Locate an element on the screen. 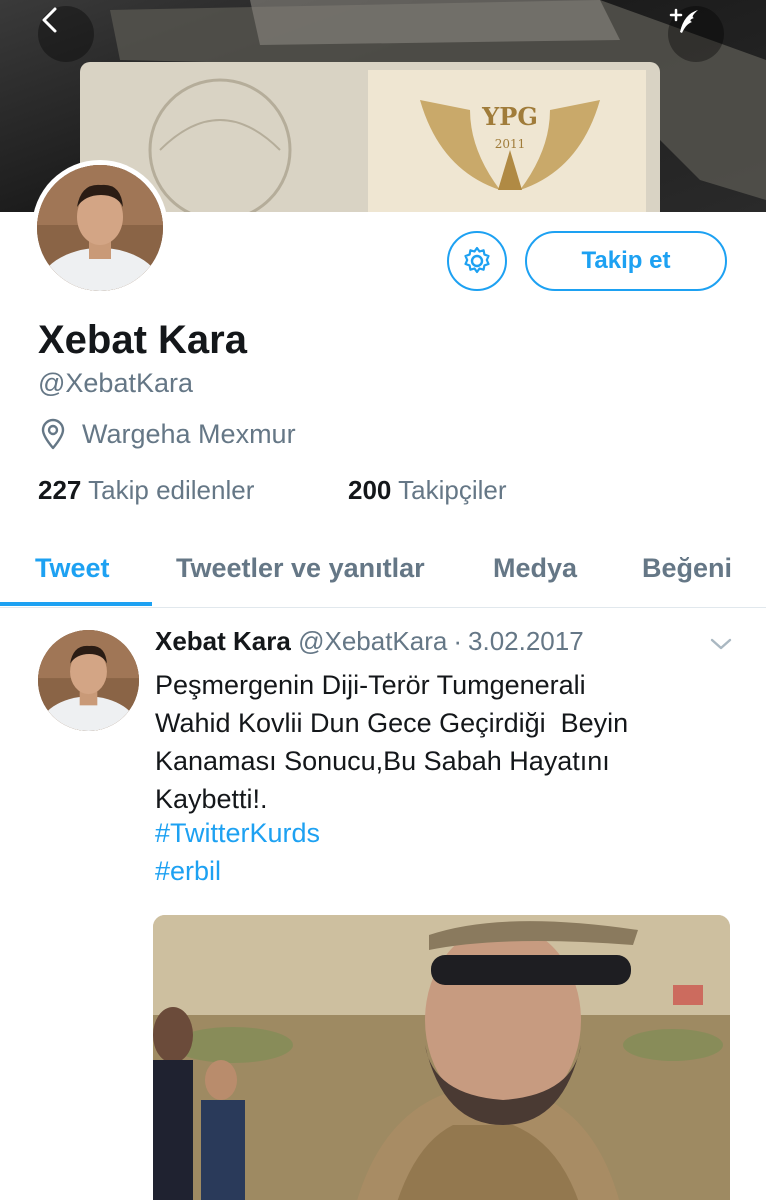  followers-label: Takipçiler is located at coordinates (452, 490).